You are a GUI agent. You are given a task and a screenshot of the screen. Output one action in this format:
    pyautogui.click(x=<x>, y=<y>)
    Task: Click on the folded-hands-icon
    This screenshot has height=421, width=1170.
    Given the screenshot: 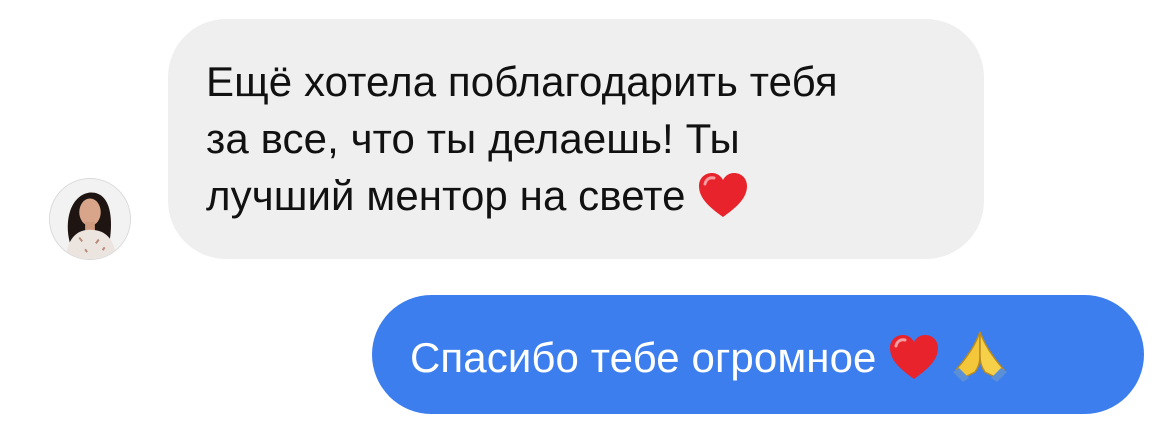 What is the action you would take?
    pyautogui.click(x=980, y=354)
    